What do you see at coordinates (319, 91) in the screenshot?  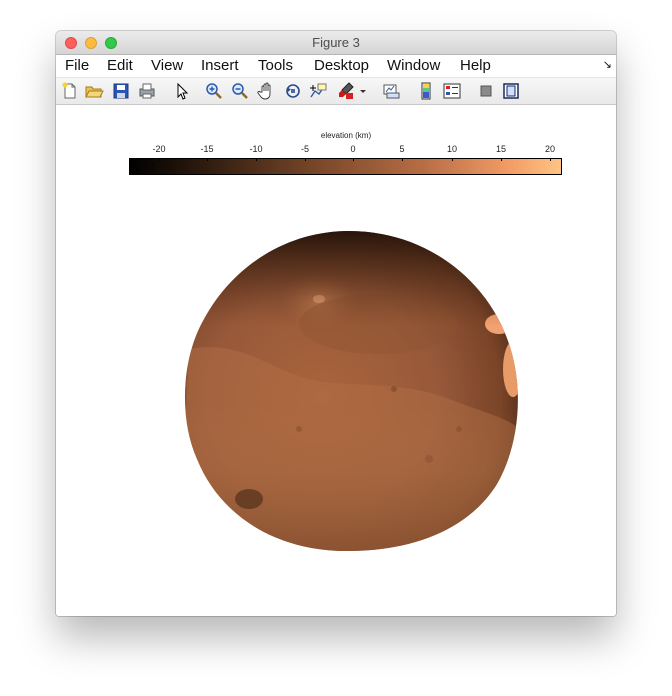 I see `data-cursor-icon` at bounding box center [319, 91].